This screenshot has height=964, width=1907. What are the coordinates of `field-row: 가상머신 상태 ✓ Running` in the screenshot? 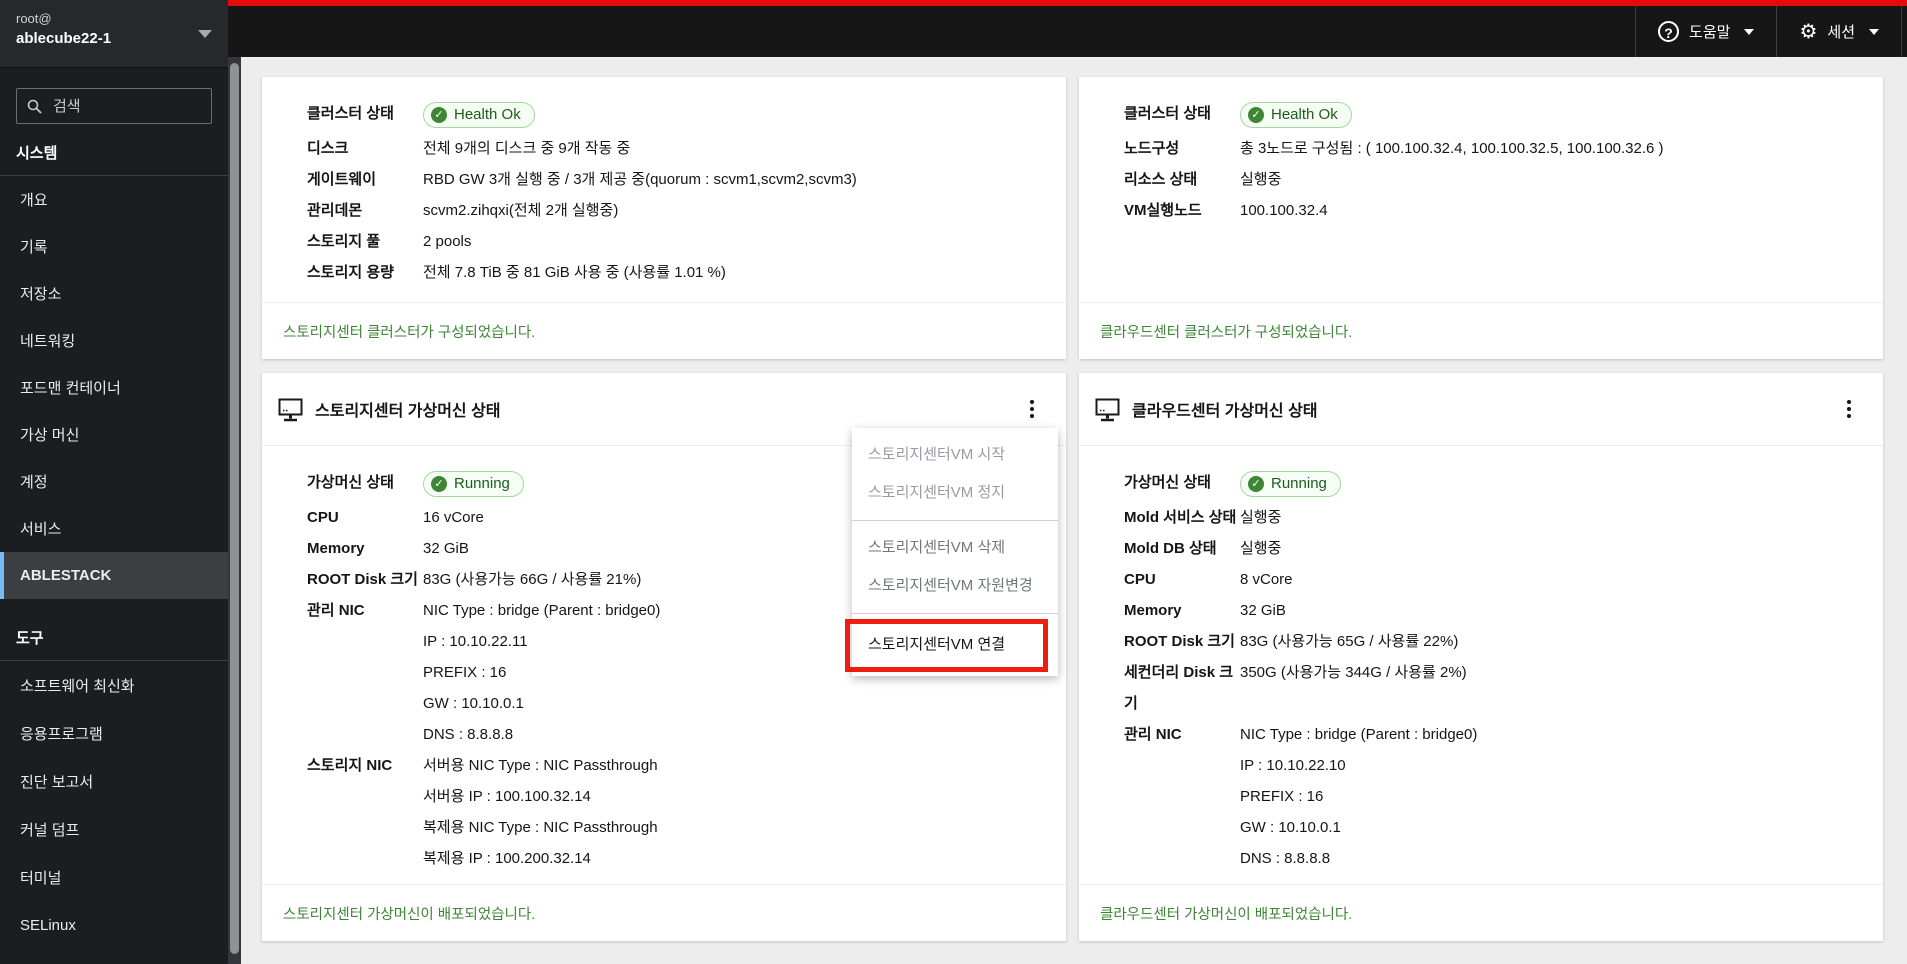 It's located at (1491, 482).